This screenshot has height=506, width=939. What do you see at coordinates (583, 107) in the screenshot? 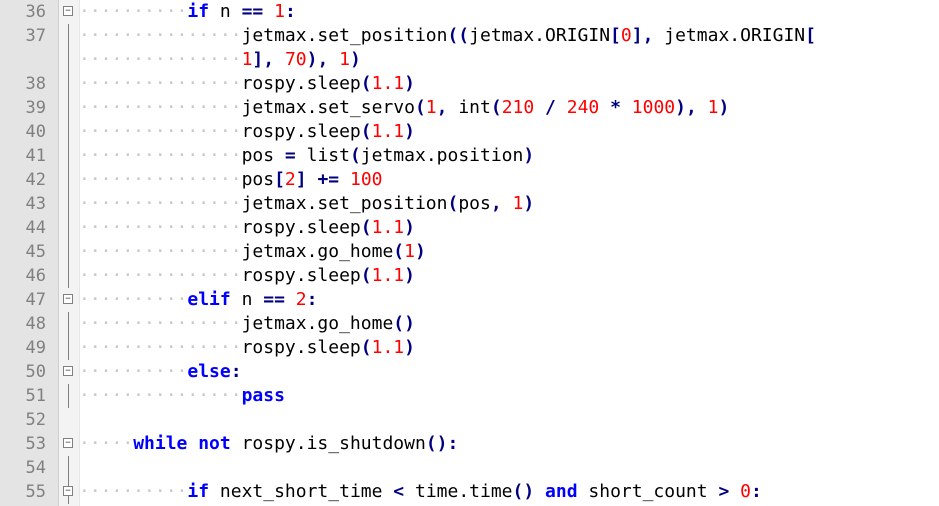
I see `code-token: 240` at bounding box center [583, 107].